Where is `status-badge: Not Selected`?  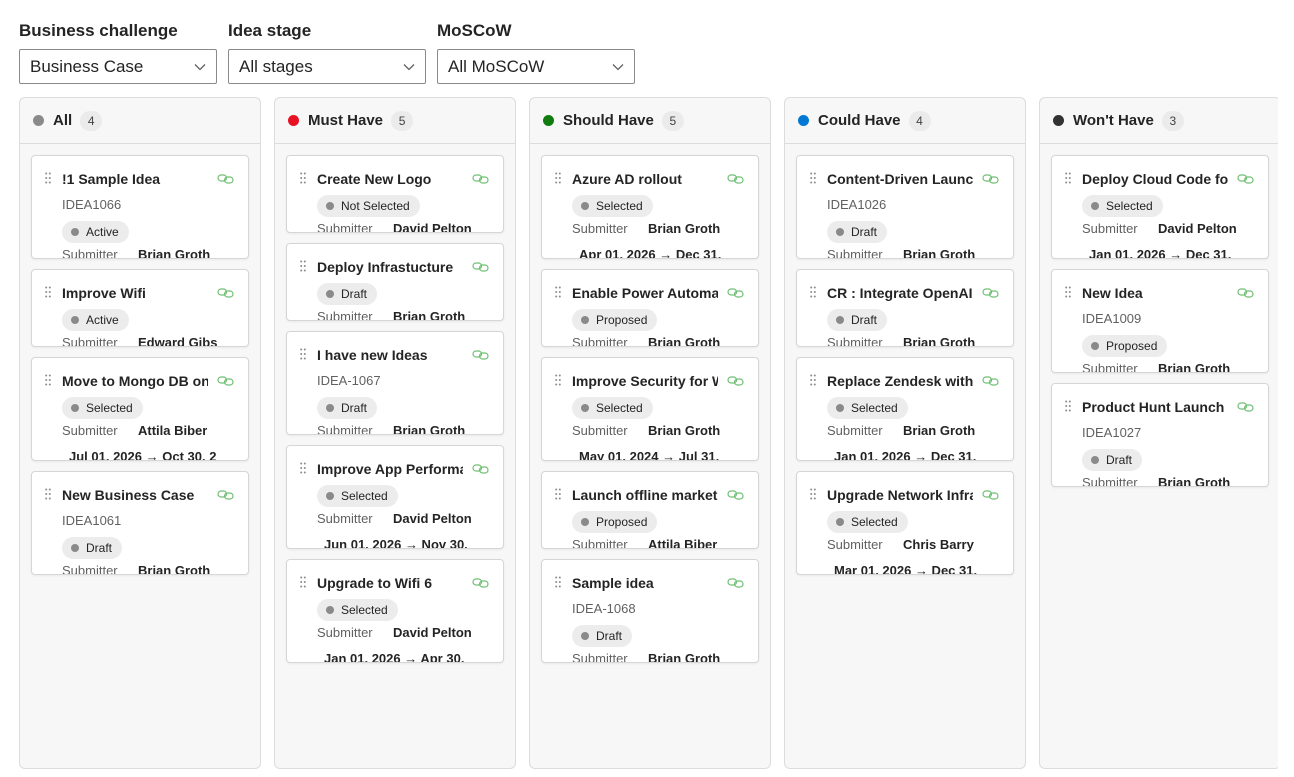
status-badge: Not Selected is located at coordinates (368, 206).